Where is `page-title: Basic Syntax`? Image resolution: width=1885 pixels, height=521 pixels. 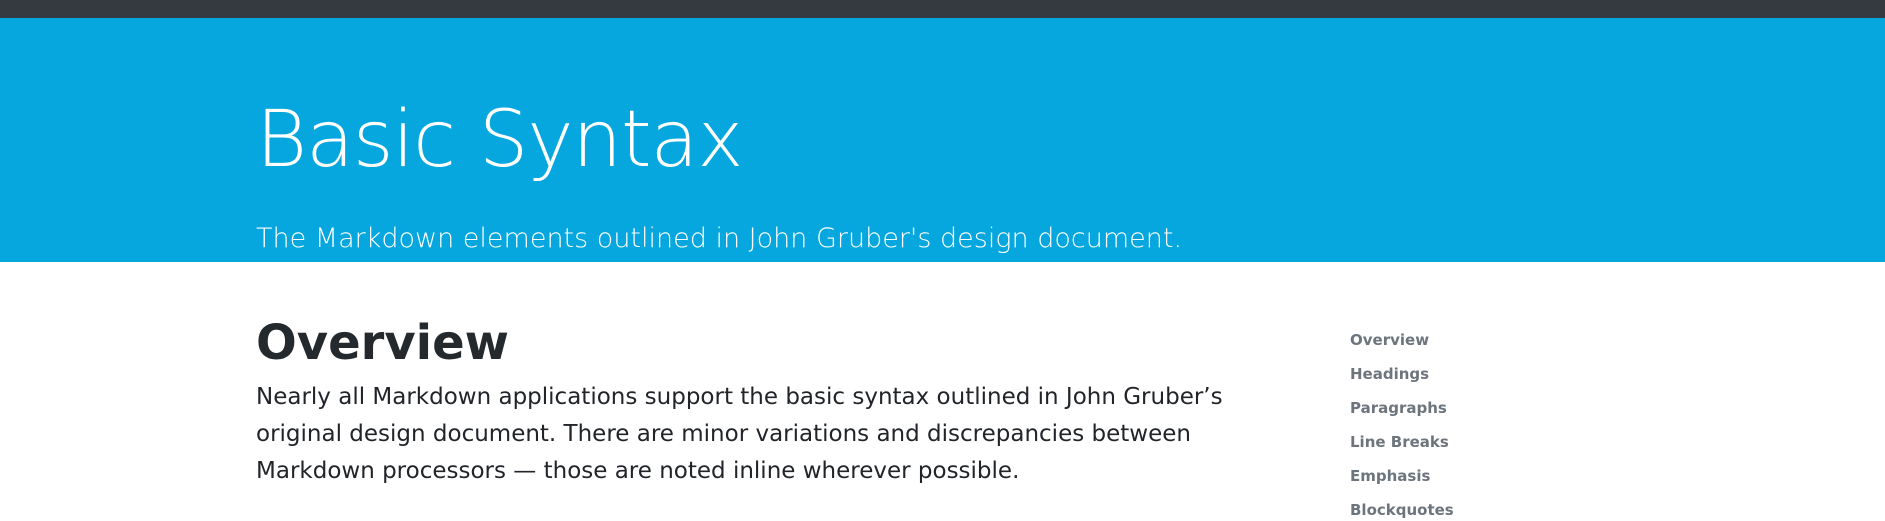 page-title: Basic Syntax is located at coordinates (500, 140).